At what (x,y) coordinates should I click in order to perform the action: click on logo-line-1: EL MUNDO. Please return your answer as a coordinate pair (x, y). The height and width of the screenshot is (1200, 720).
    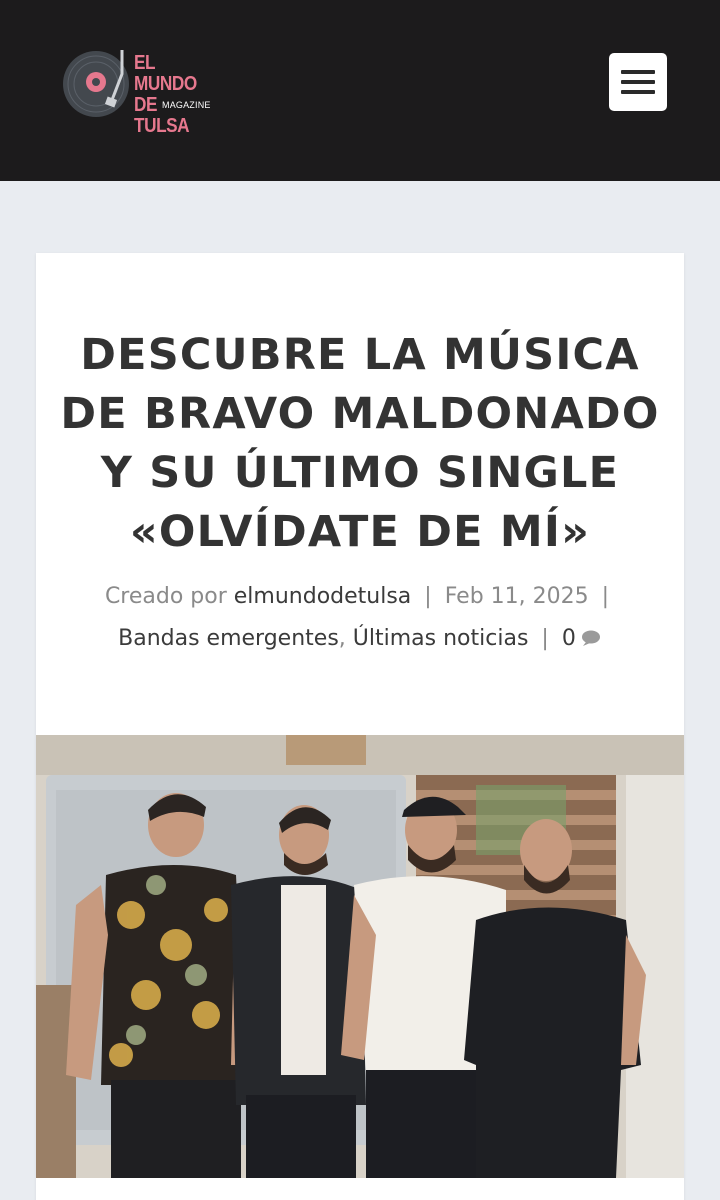
    Looking at the image, I should click on (165, 73).